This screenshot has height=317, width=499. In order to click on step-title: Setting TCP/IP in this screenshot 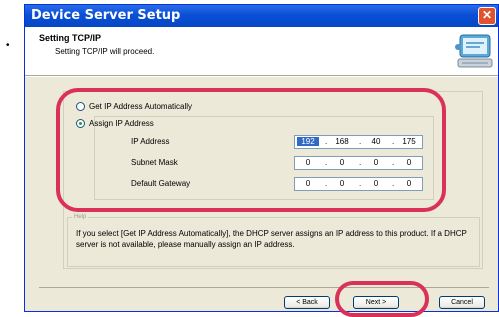, I will do `click(70, 38)`.